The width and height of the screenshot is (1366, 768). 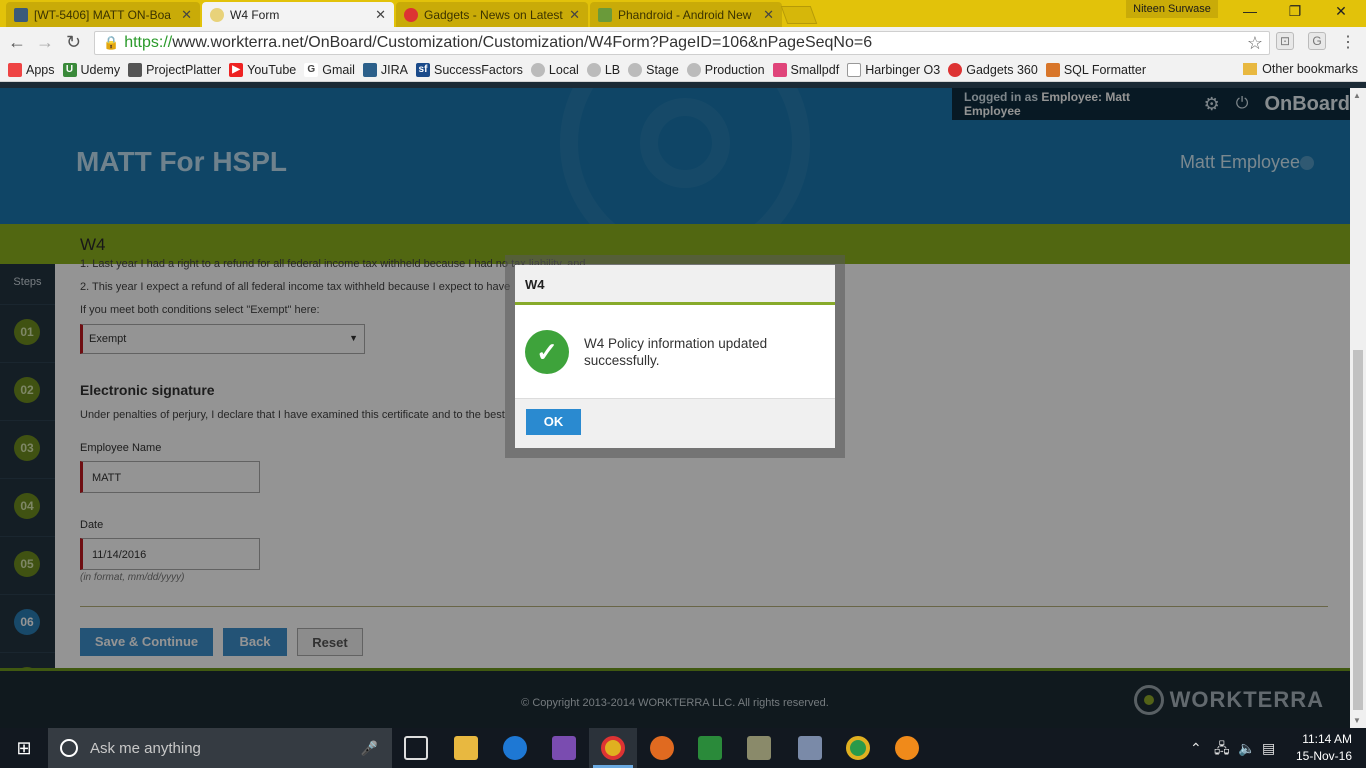 I want to click on bookmark-jira: JIRA, so click(x=385, y=69).